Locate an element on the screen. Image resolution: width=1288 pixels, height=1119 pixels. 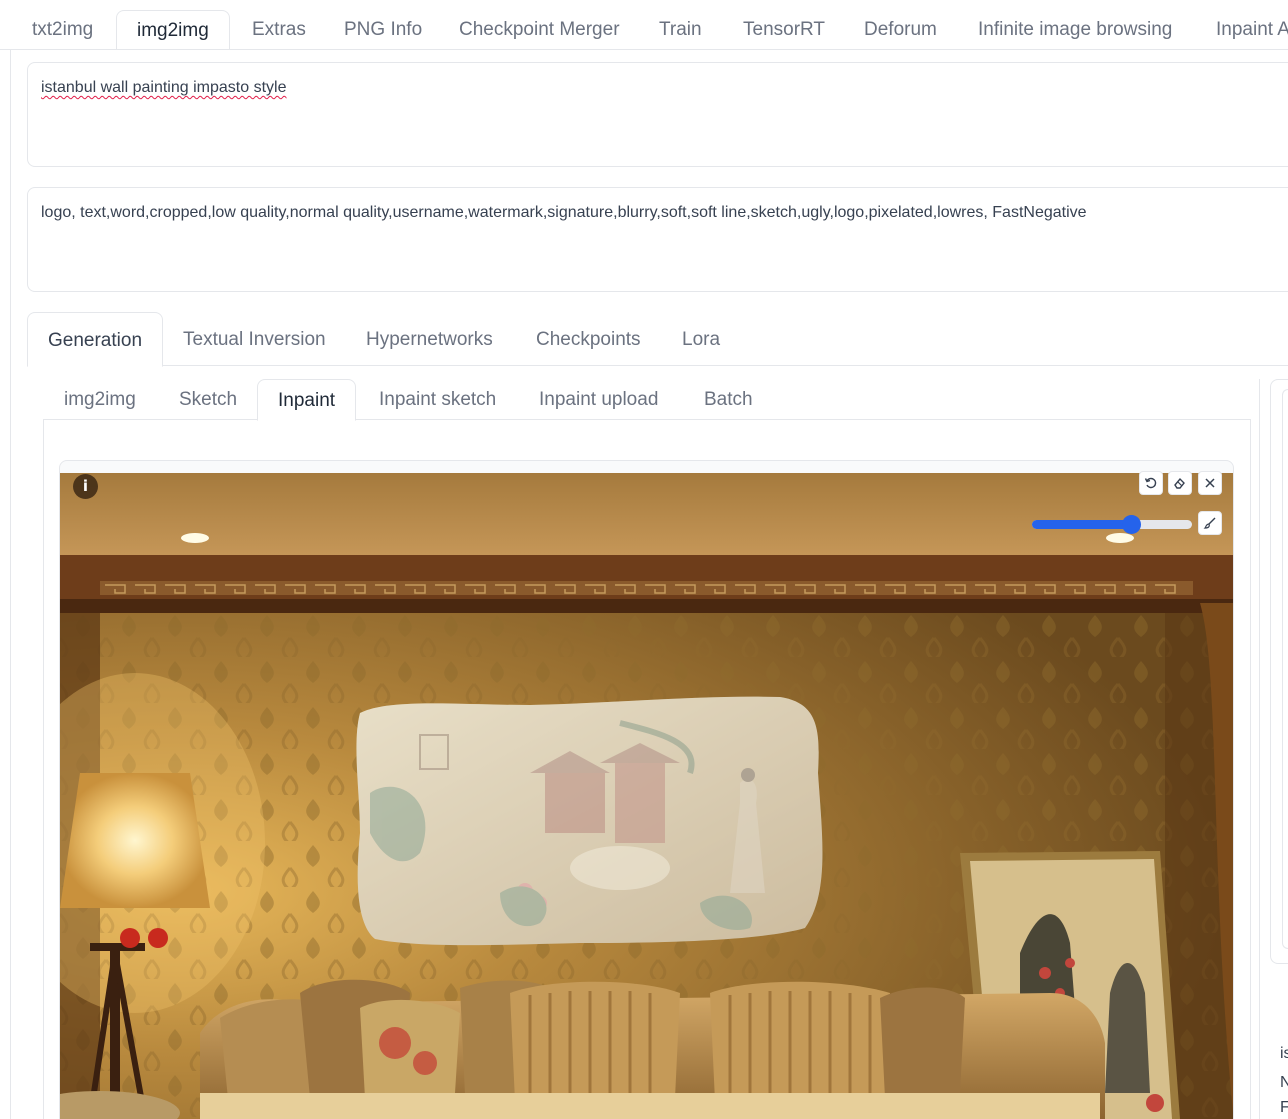
tab-checkpoint-merger: Checkpoint Merger is located at coordinates (539, 29).